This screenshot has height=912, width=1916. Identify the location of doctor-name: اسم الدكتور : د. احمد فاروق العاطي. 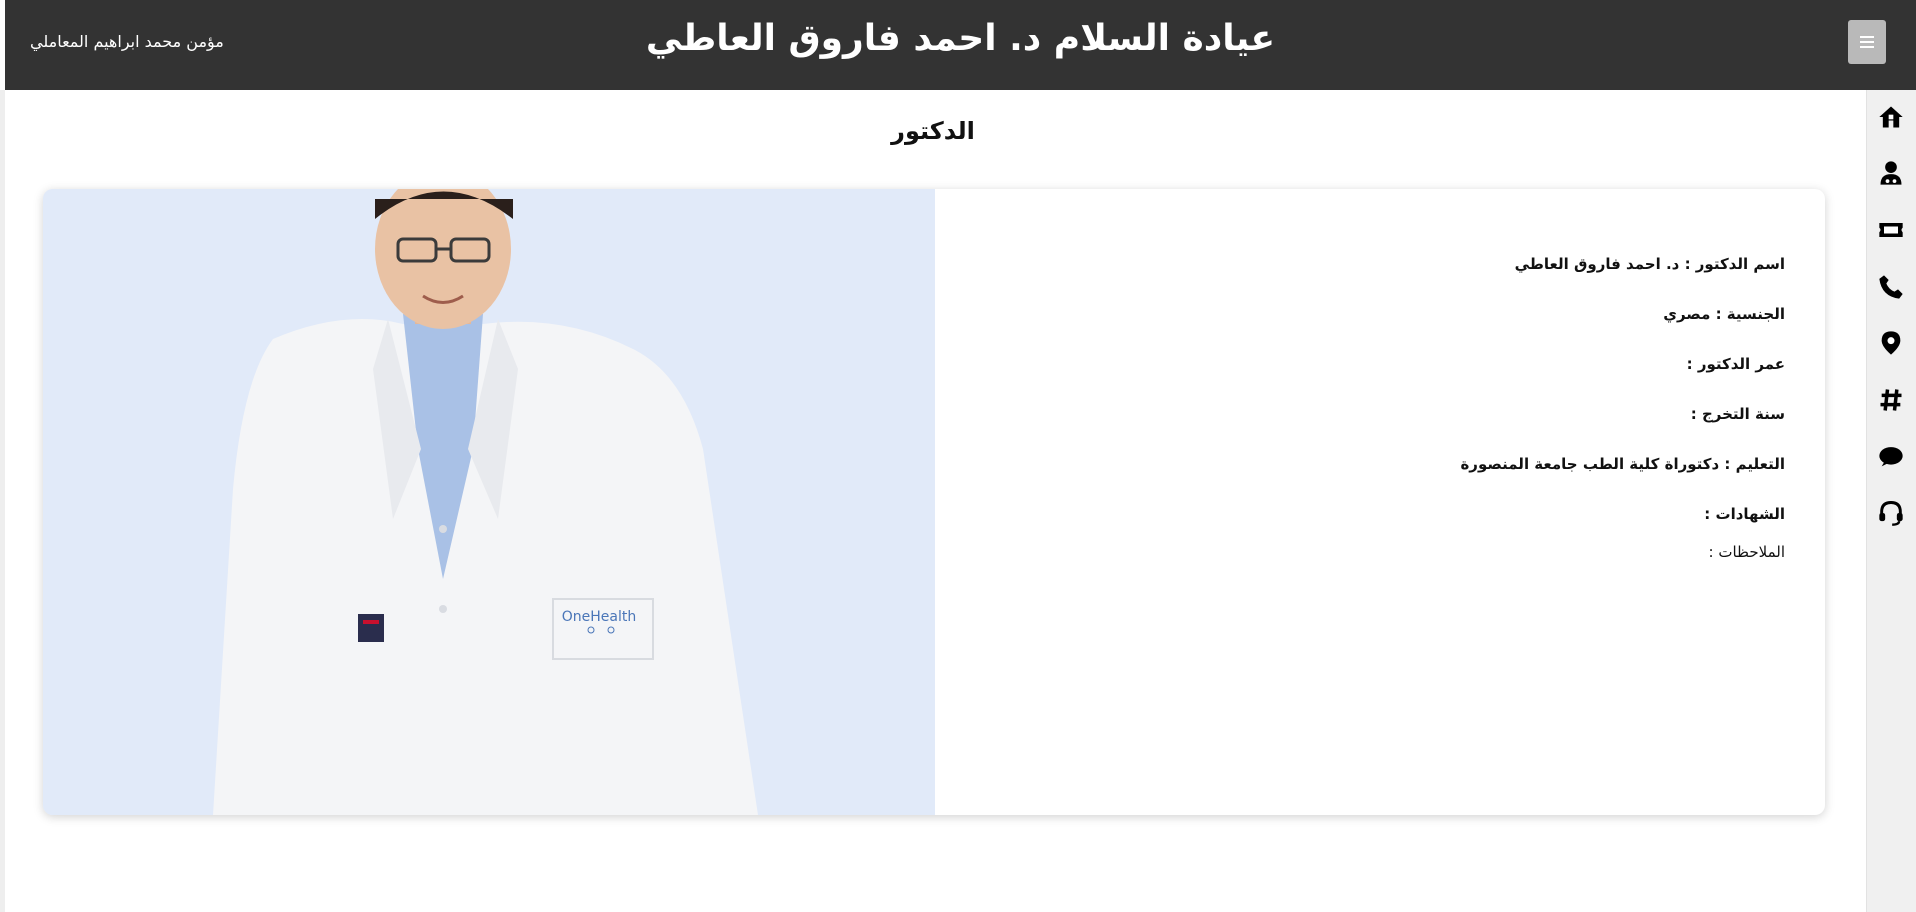
(1649, 264).